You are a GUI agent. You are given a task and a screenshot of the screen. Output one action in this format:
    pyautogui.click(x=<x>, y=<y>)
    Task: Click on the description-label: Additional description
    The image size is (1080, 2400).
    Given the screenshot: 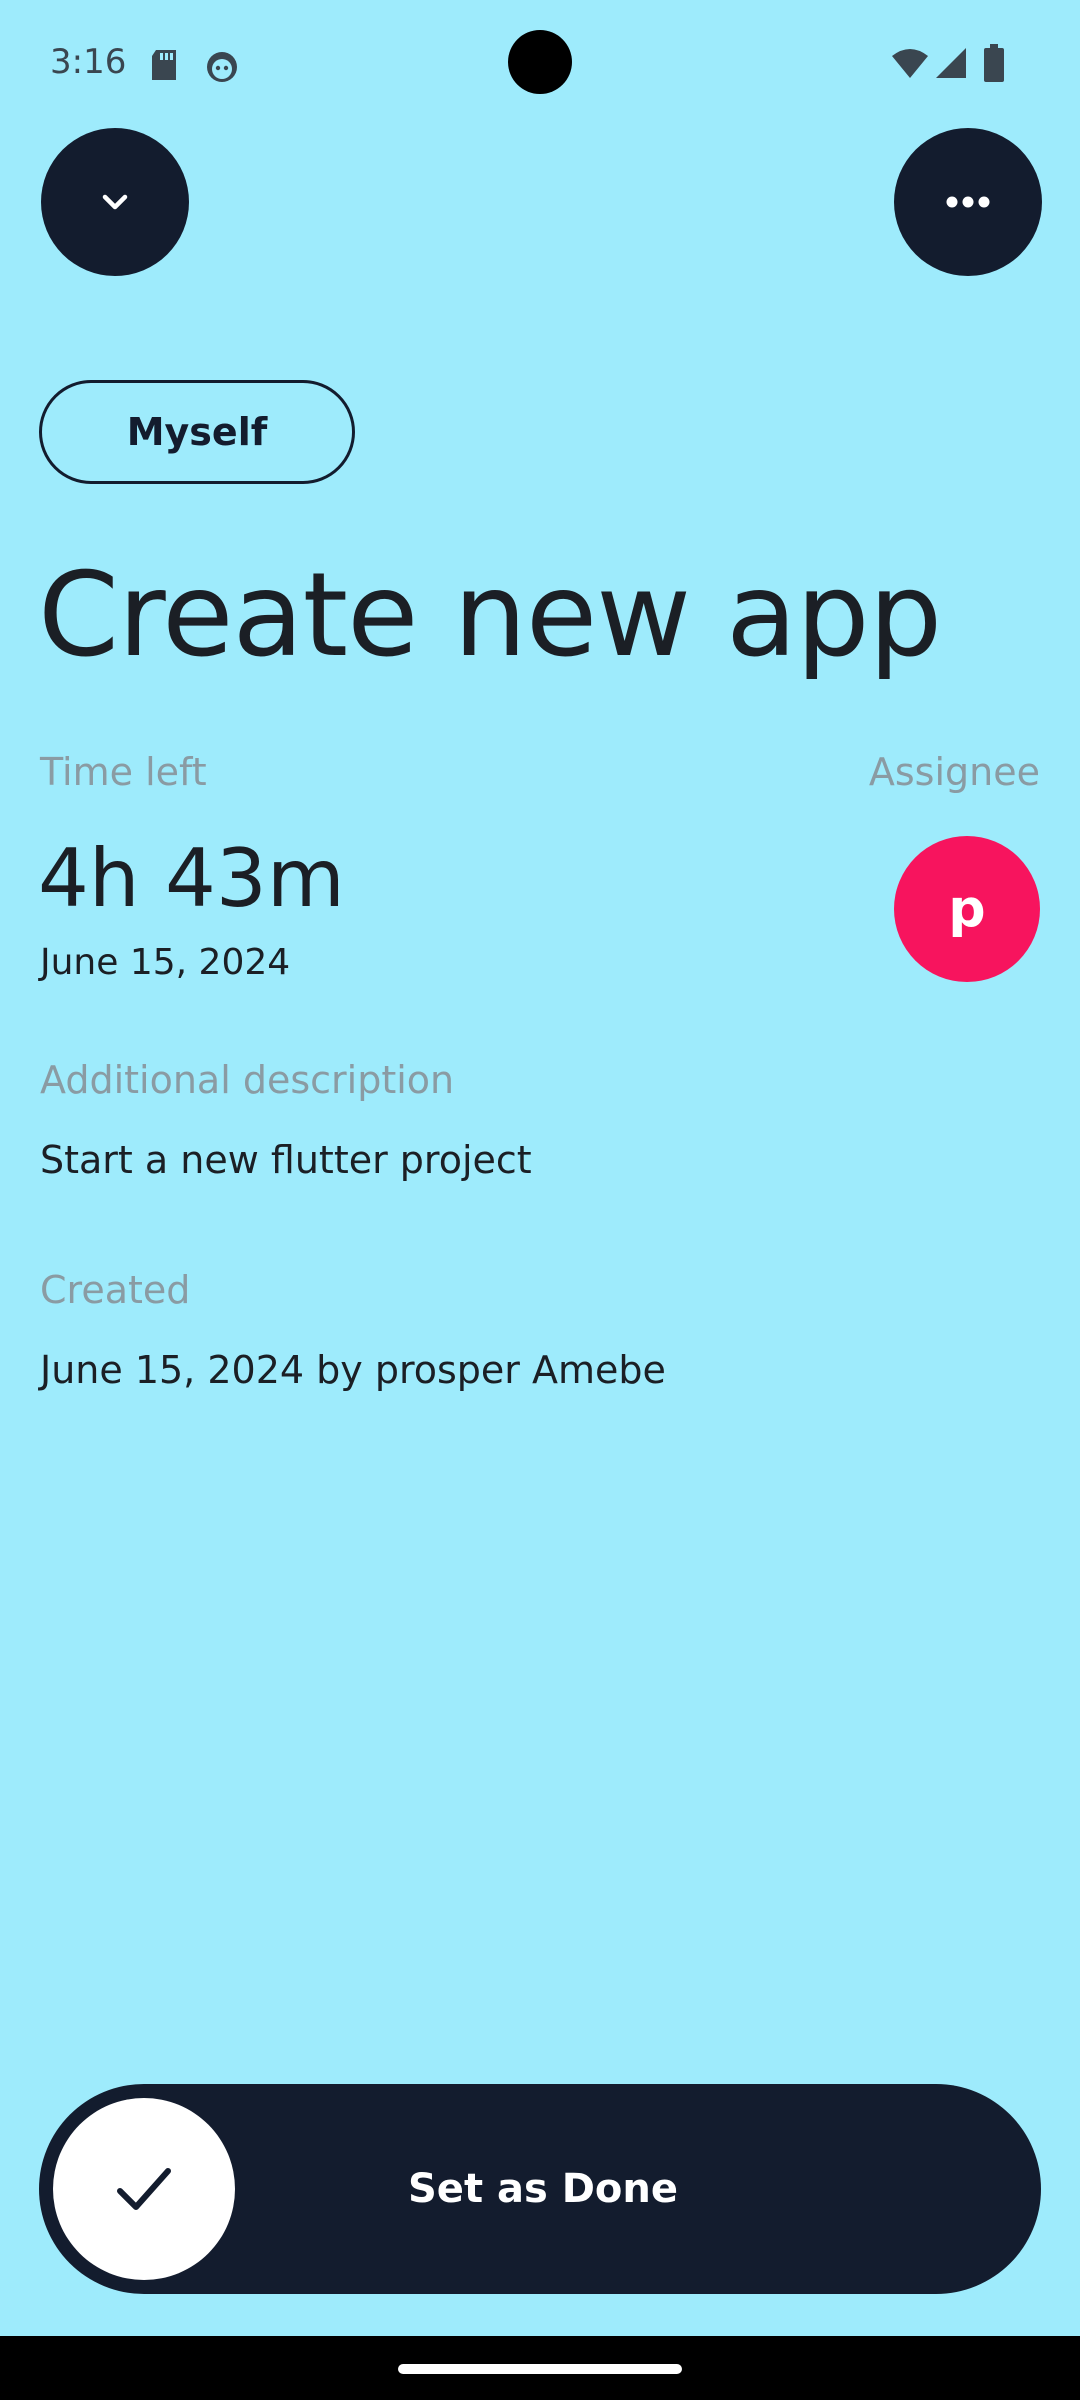 What is the action you would take?
    pyautogui.click(x=247, y=1080)
    